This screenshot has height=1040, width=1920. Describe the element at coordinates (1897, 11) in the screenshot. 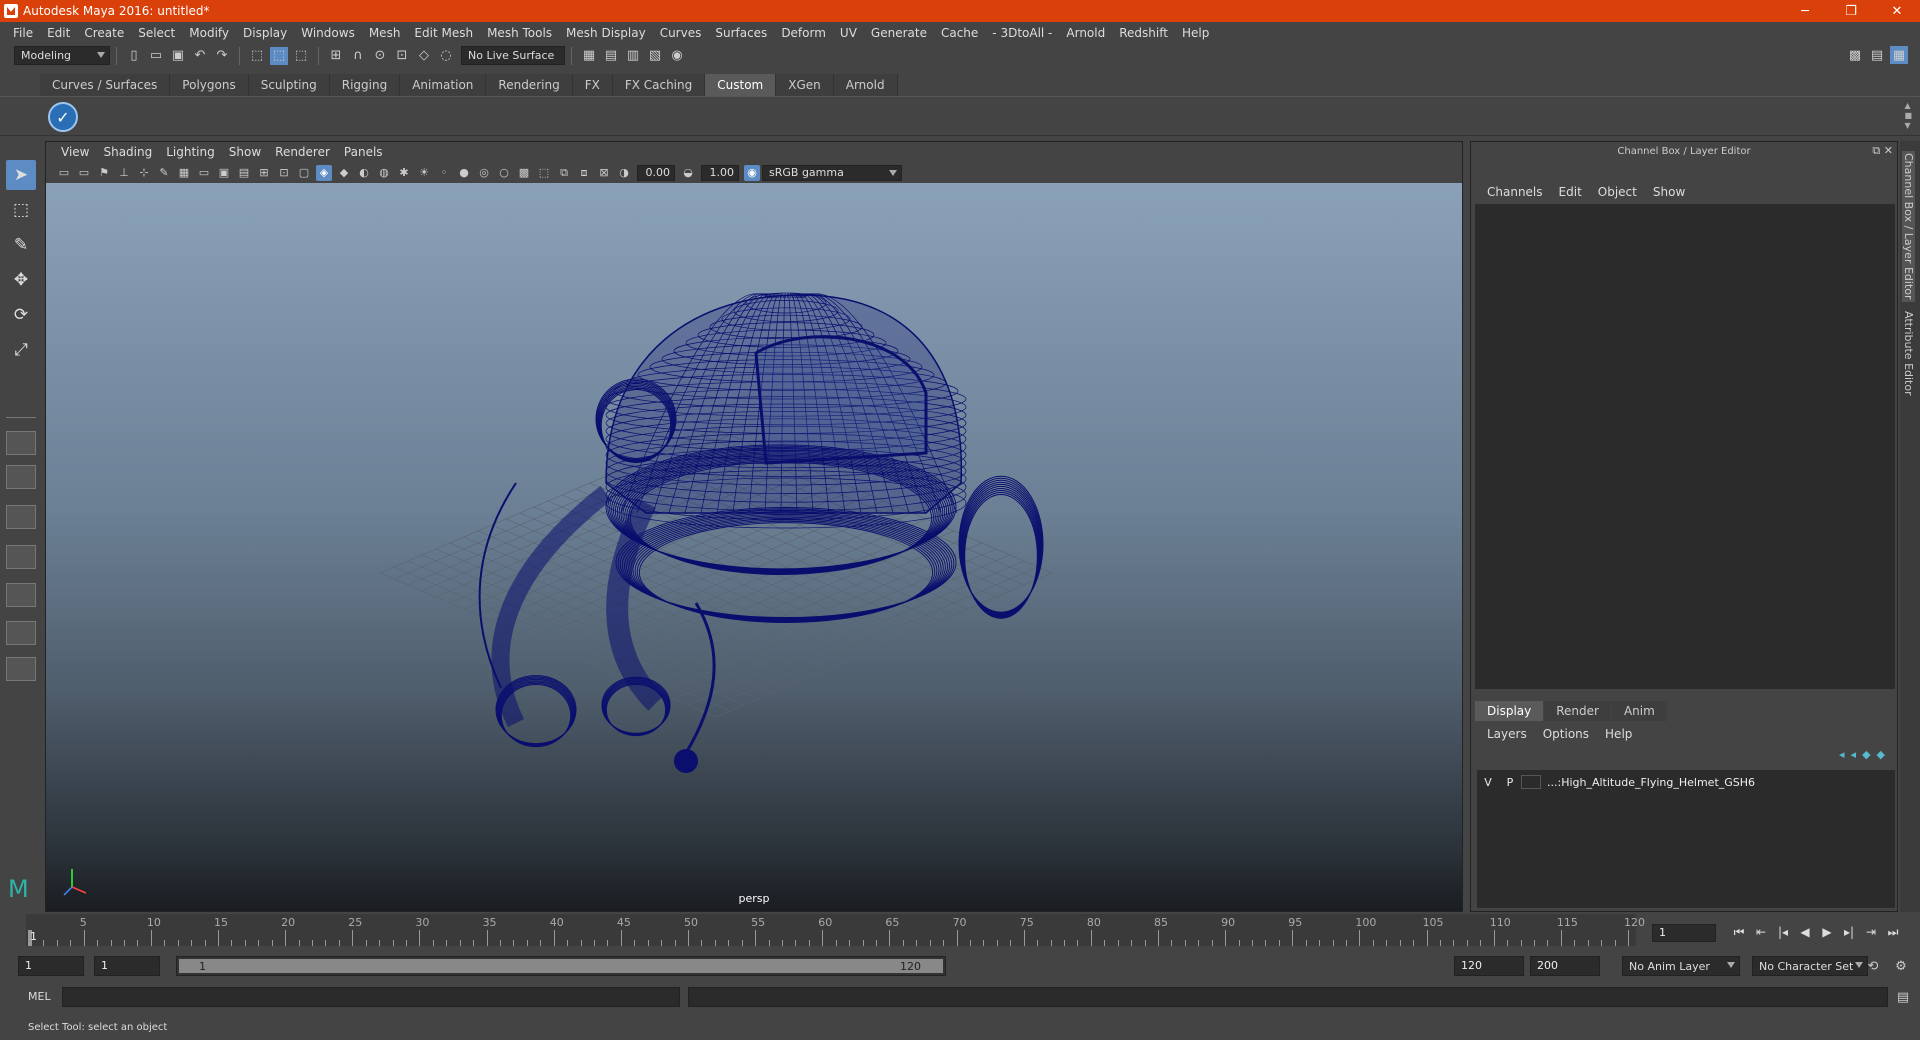

I see `close-button: ✕` at that location.